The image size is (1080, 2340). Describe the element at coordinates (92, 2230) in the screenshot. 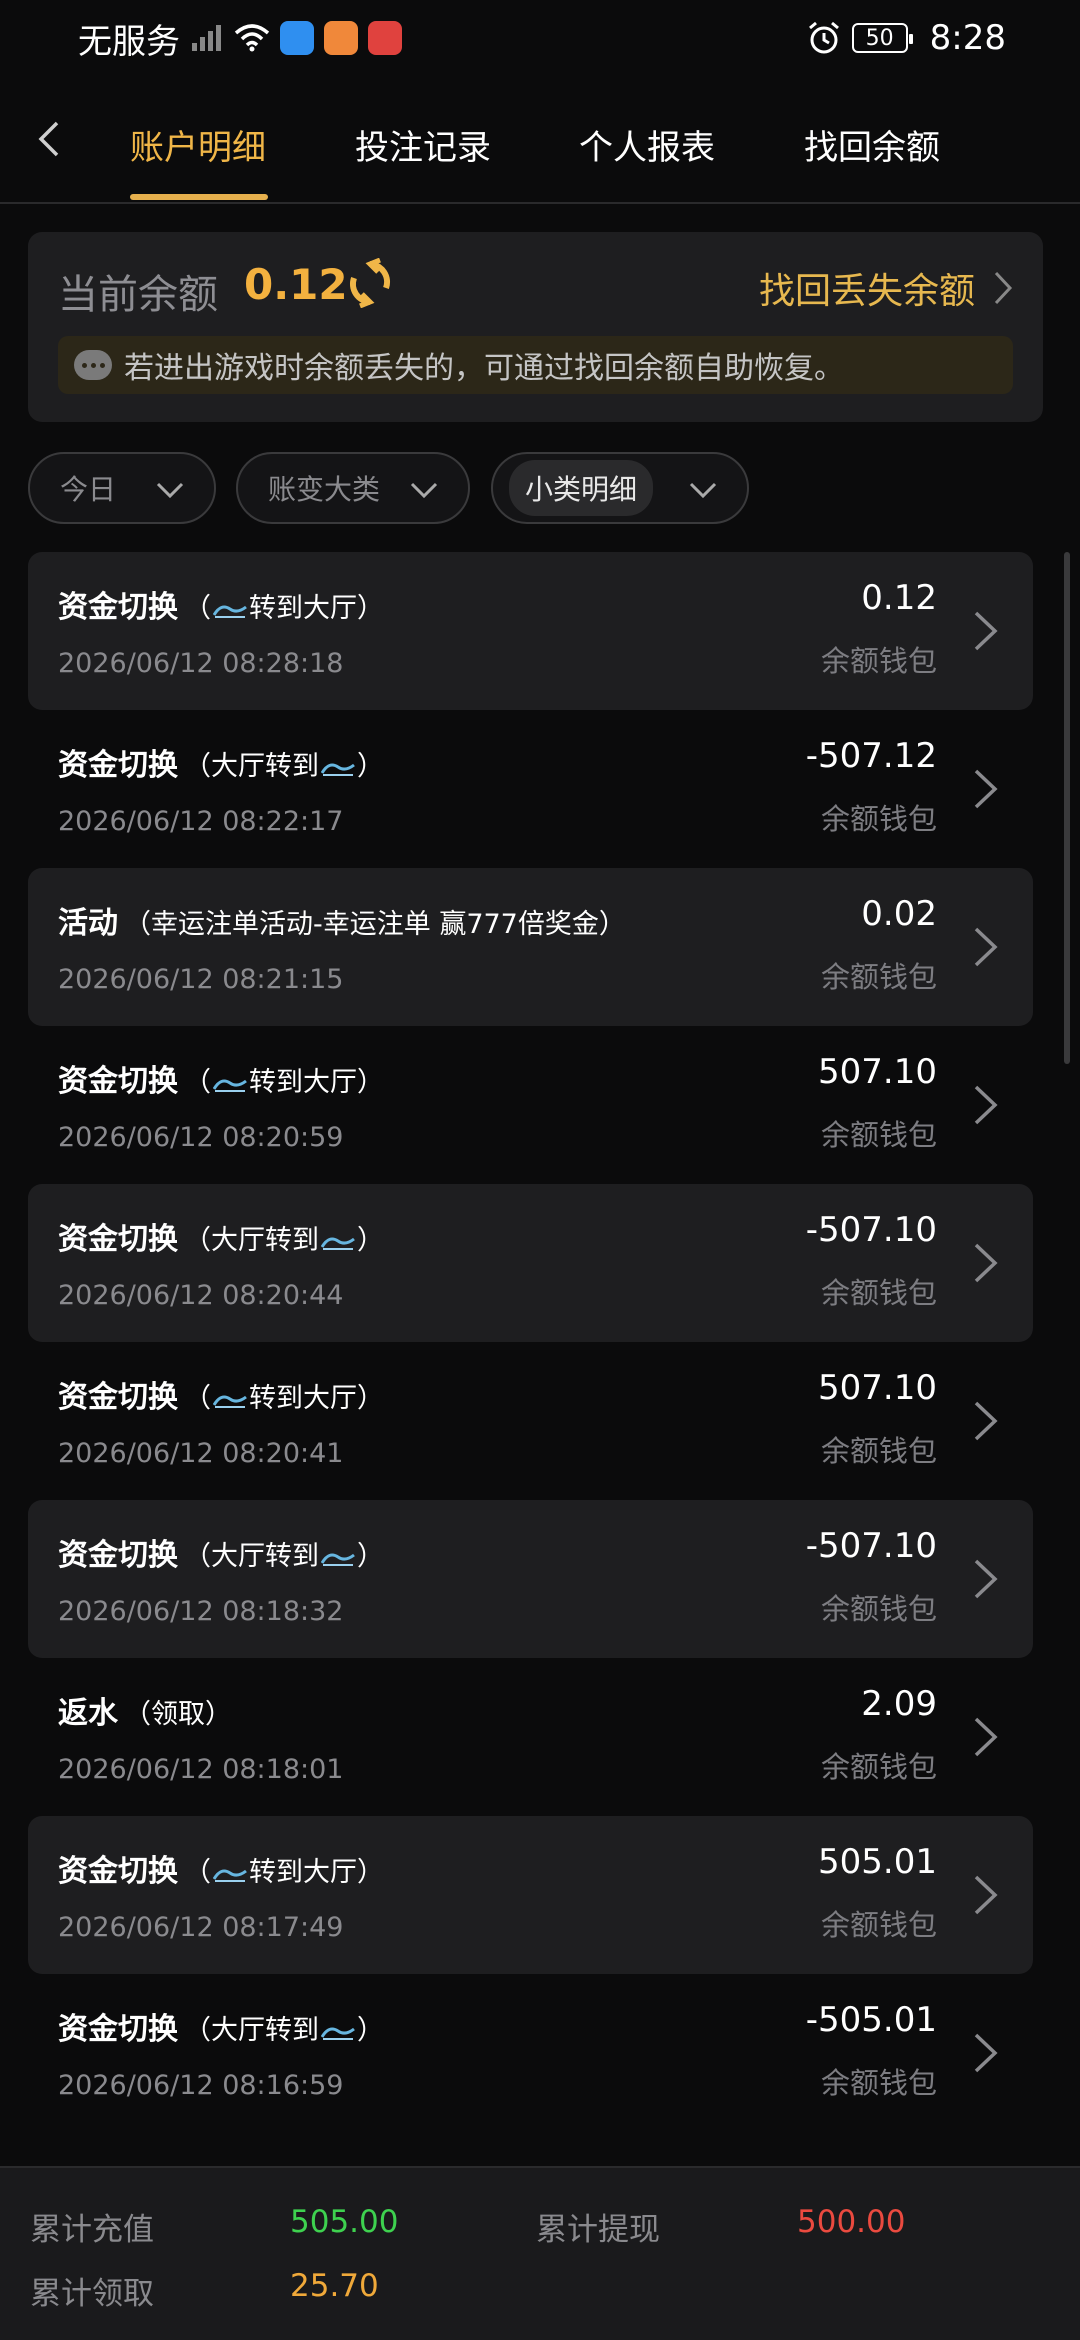

I see `deposit-total-label: 累计充值` at that location.